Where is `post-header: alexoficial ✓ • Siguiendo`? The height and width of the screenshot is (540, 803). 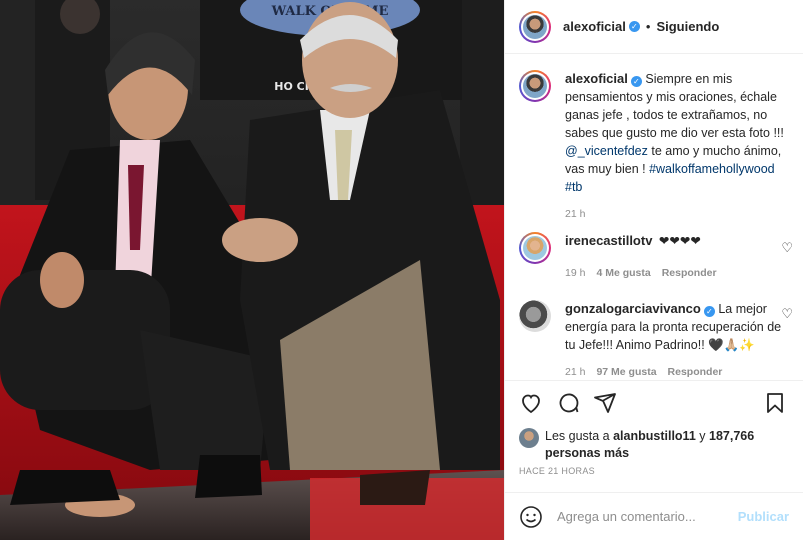
post-header: alexoficial ✓ • Siguiendo is located at coordinates (654, 27).